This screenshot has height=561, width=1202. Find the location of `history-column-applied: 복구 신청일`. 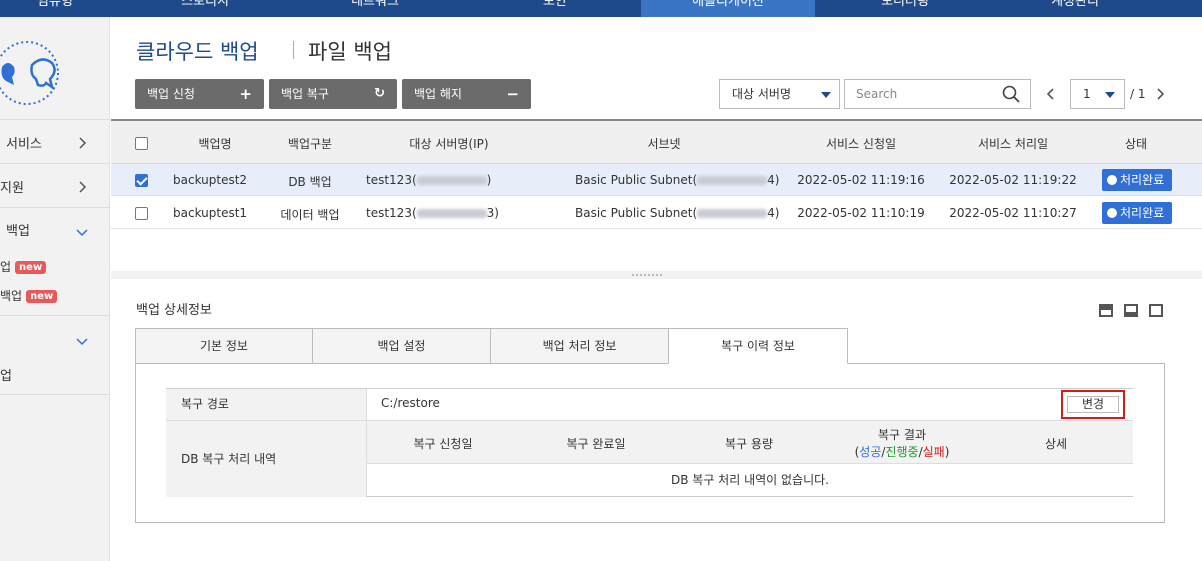

history-column-applied: 복구 신청일 is located at coordinates (443, 444).